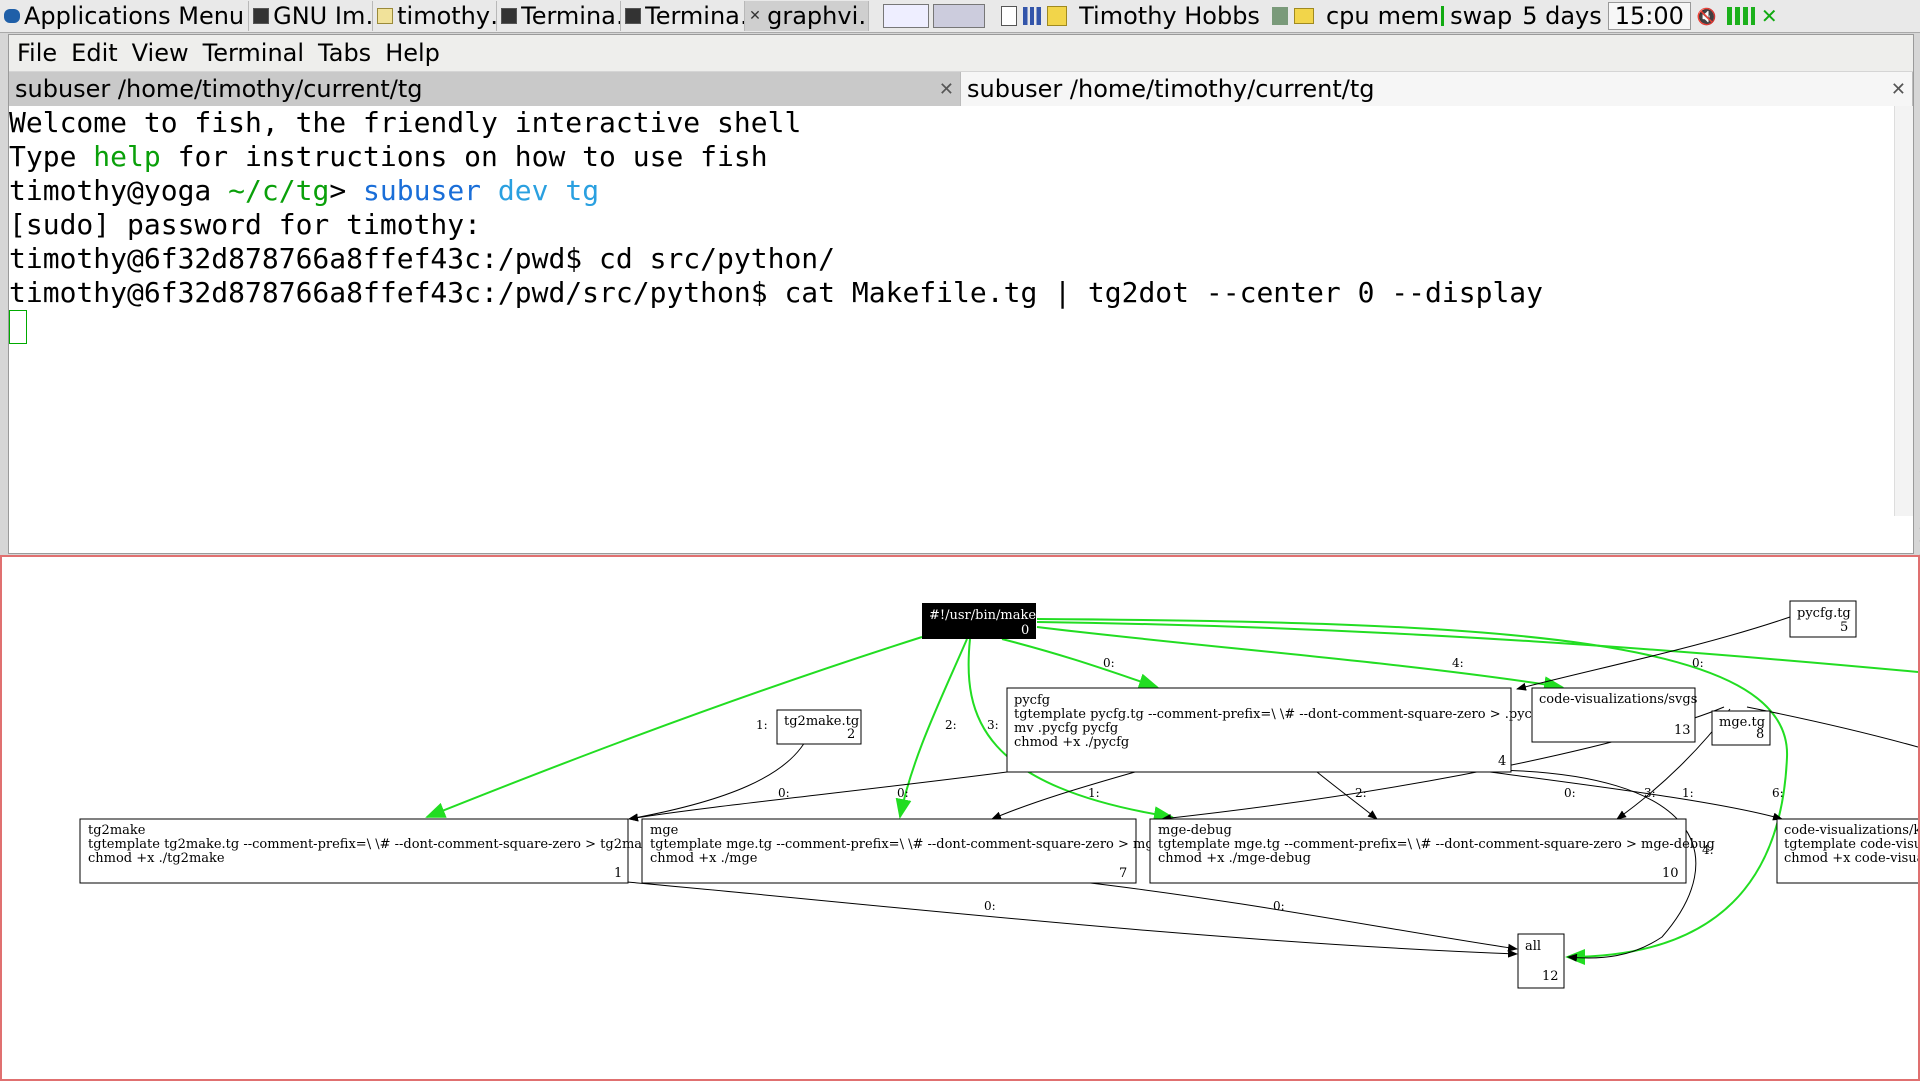  What do you see at coordinates (1851, 830) in the screenshot?
I see `svg-text: code-visualizations/ke` at bounding box center [1851, 830].